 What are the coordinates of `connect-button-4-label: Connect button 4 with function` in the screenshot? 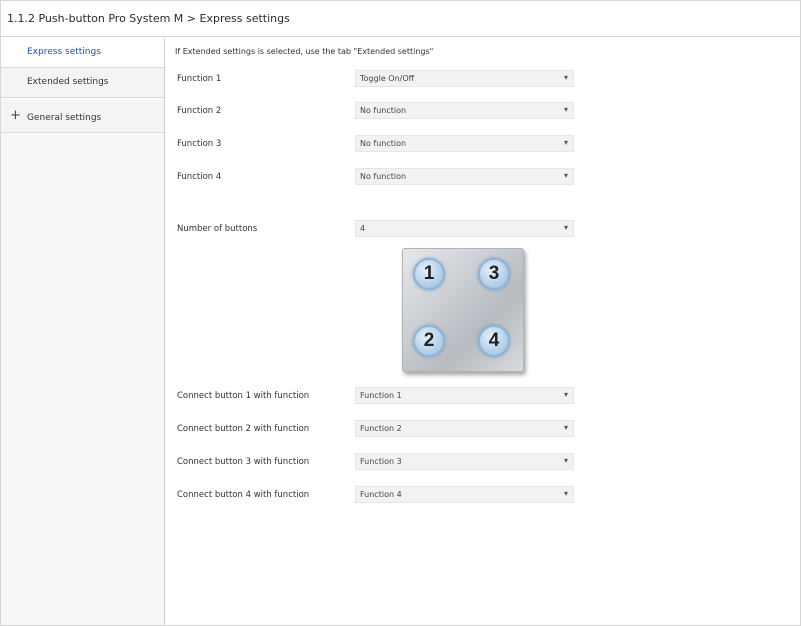 It's located at (243, 495).